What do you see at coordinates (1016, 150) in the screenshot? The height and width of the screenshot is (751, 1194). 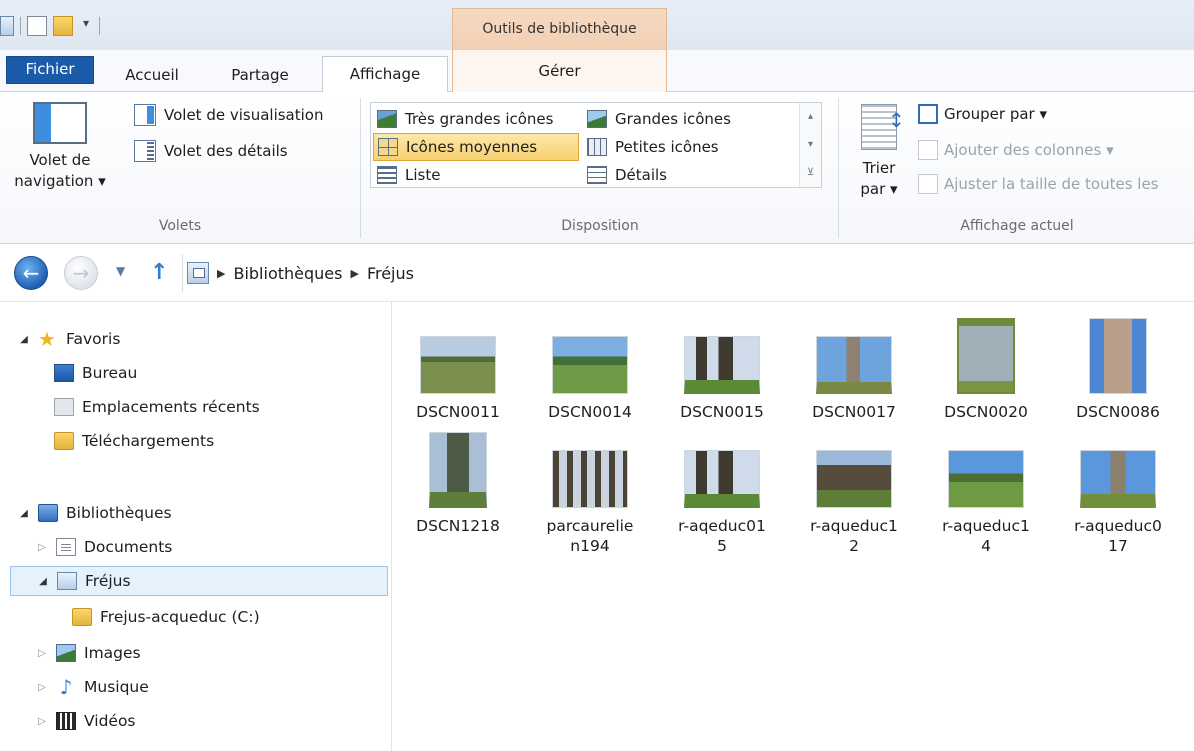 I see `add-columns-button: Ajouter des colonnes ▾` at bounding box center [1016, 150].